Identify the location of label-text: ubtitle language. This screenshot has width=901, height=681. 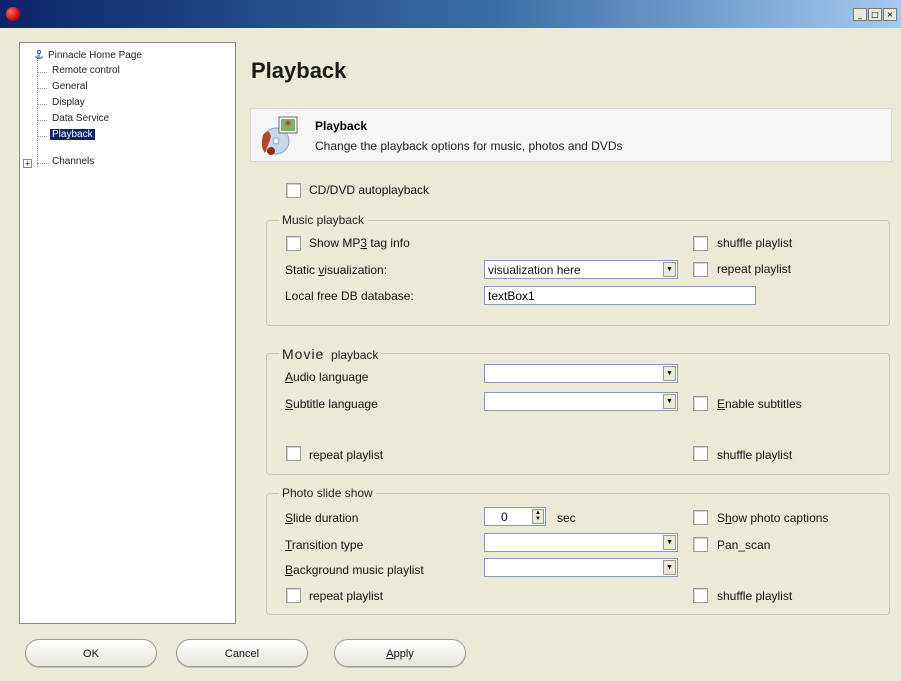
(335, 404).